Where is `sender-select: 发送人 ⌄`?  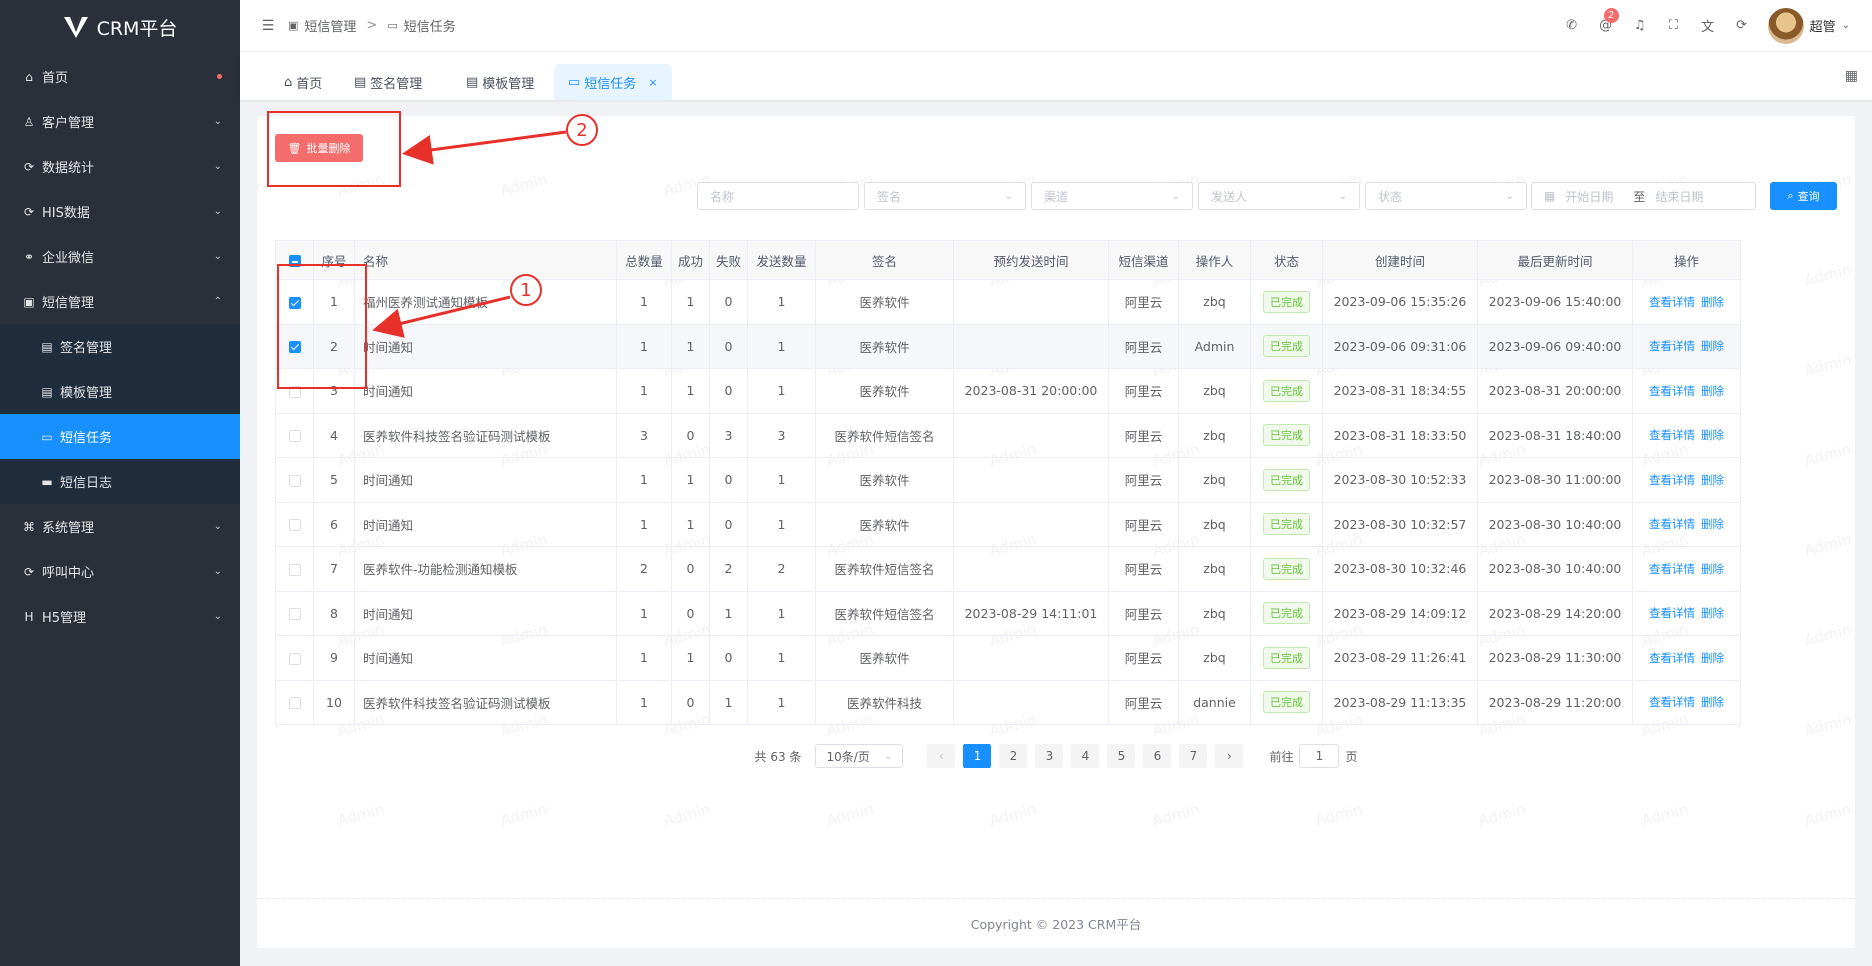 sender-select: 发送人 ⌄ is located at coordinates (1279, 196).